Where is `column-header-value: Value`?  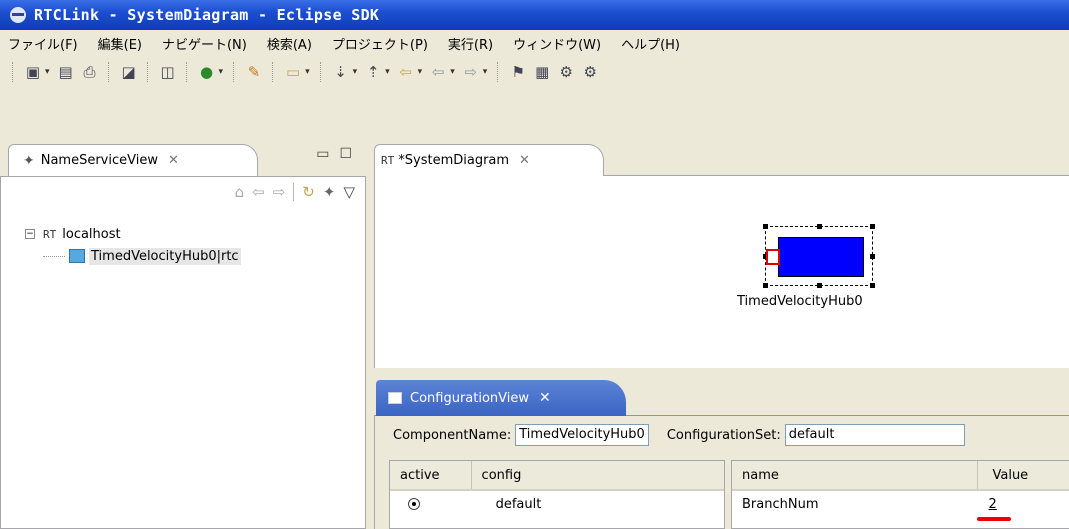
column-header-value: Value is located at coordinates (1023, 475).